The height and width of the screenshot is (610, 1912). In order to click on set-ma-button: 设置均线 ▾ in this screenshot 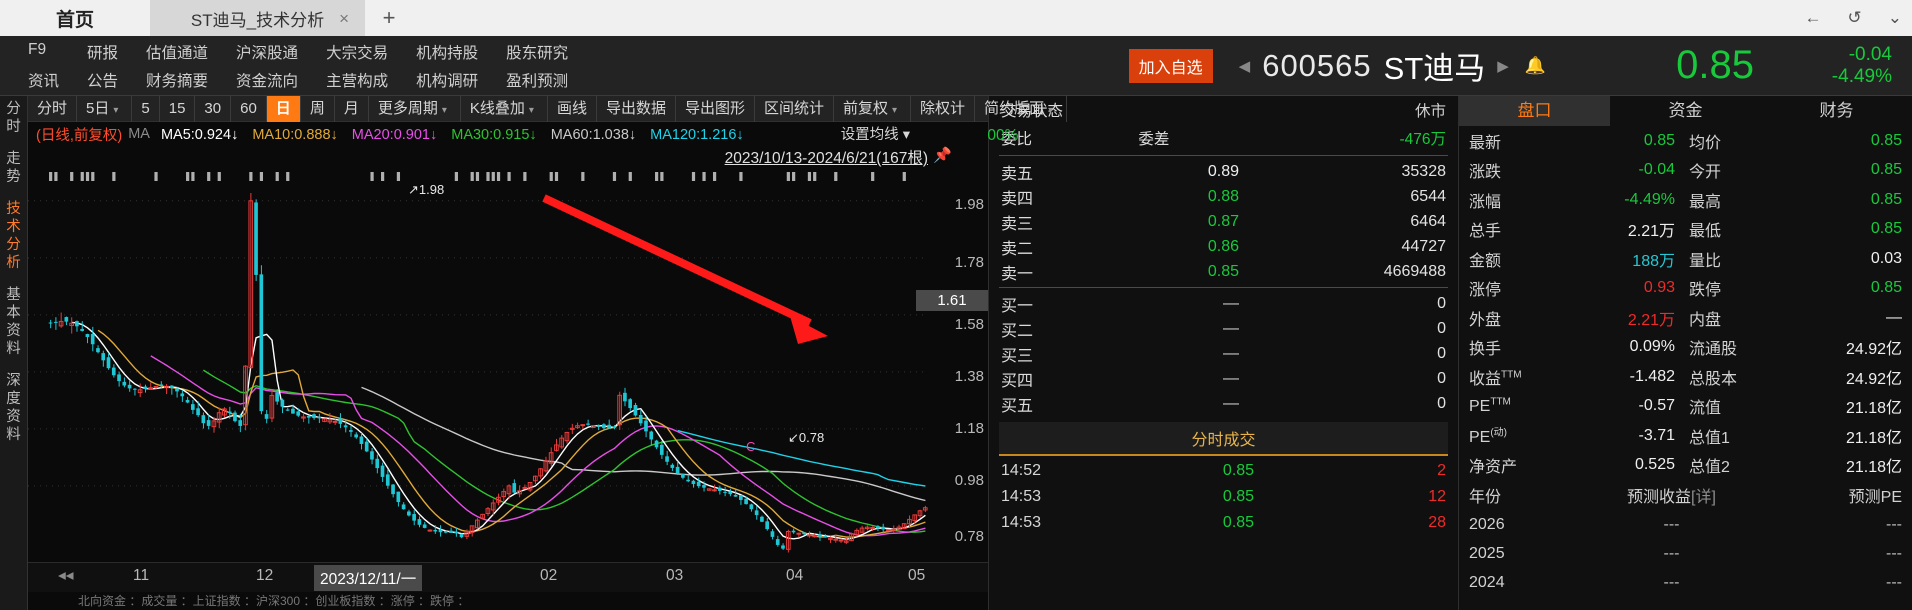, I will do `click(875, 133)`.